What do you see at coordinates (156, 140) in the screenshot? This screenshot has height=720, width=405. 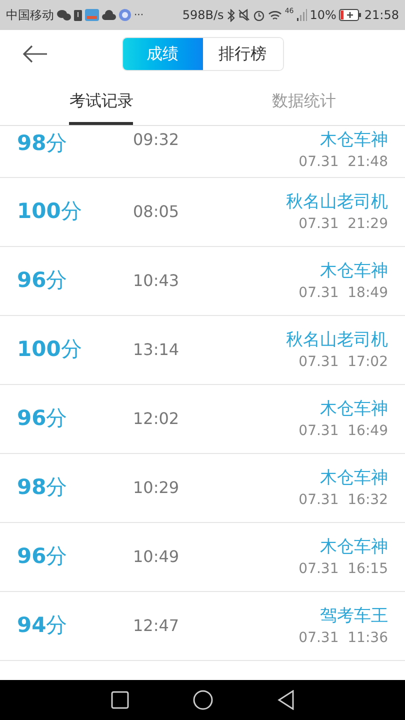 I see `duration: 09:32` at bounding box center [156, 140].